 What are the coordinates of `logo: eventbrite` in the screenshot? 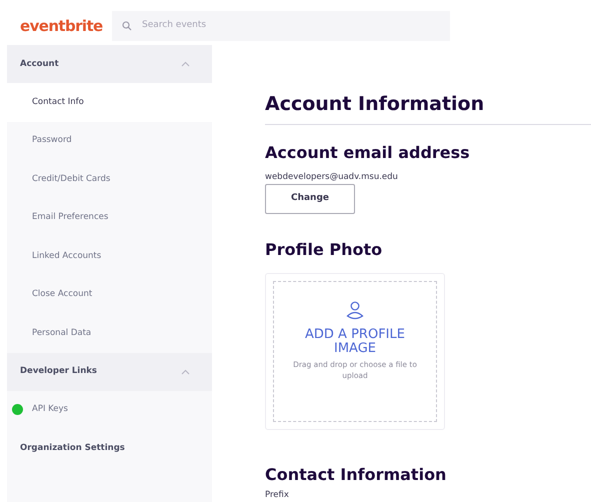 It's located at (66, 26).